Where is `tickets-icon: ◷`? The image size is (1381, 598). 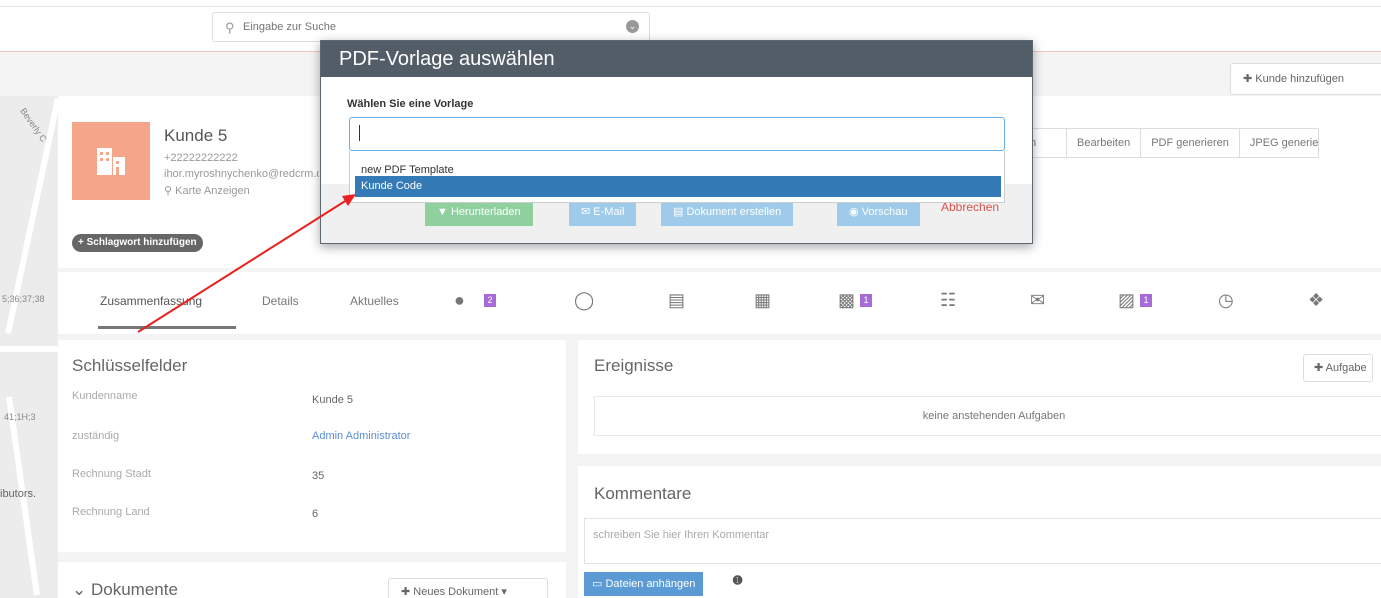 tickets-icon: ◷ is located at coordinates (1226, 300).